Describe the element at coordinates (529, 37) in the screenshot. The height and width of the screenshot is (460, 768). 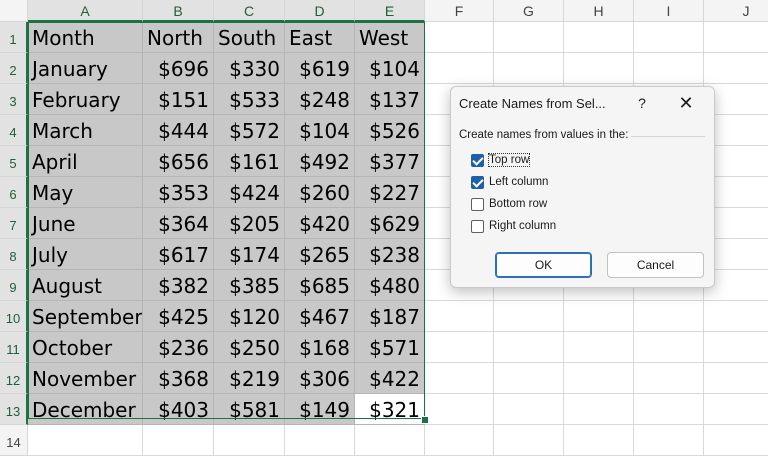
I see `cell-g1` at that location.